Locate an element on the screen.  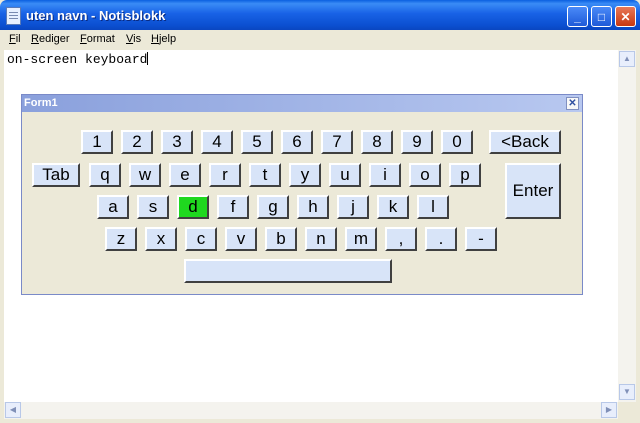
key-d: d is located at coordinates (193, 207).